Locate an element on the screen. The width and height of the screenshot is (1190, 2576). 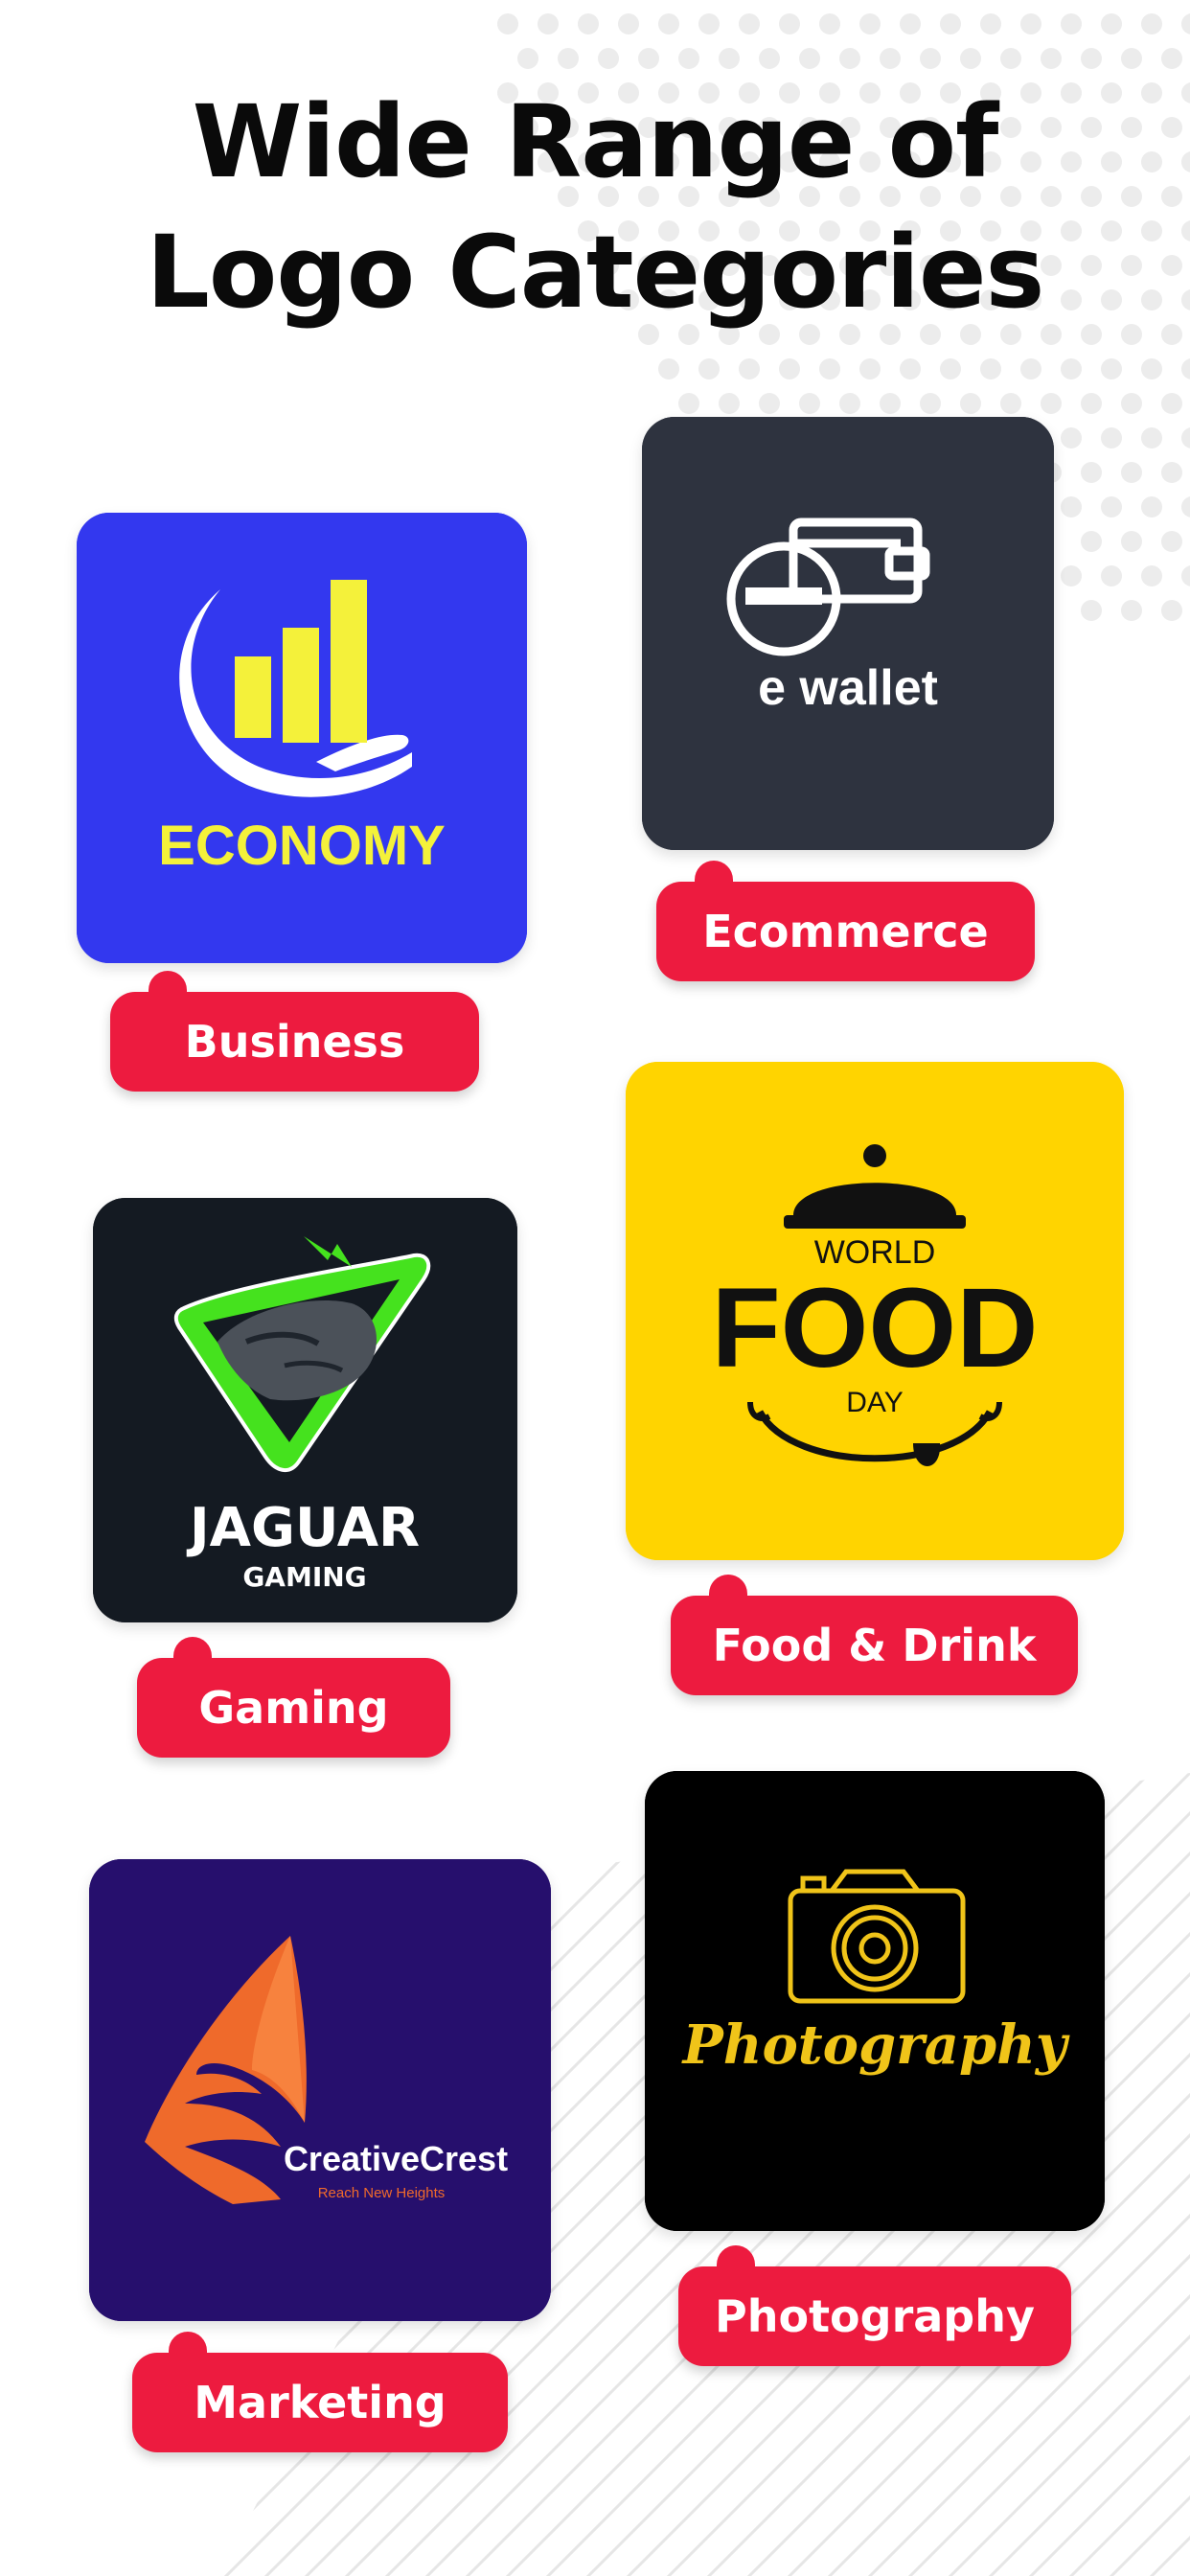
creative-crest-logo-main: CreativeCrest is located at coordinates (396, 2158).